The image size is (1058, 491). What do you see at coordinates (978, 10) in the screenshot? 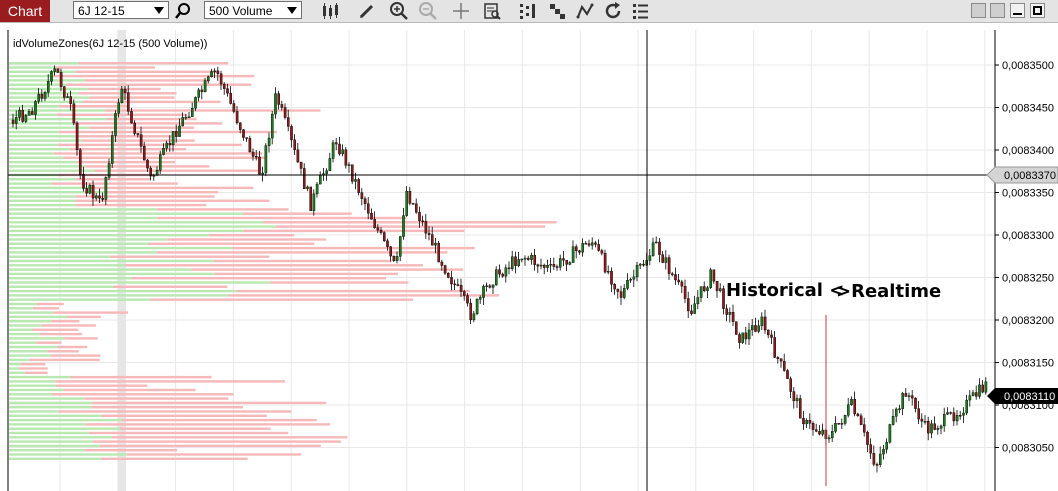
I see `restore-icon` at bounding box center [978, 10].